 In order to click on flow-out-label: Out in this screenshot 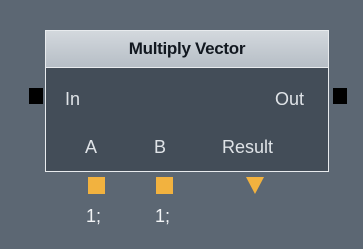, I will do `click(290, 99)`.